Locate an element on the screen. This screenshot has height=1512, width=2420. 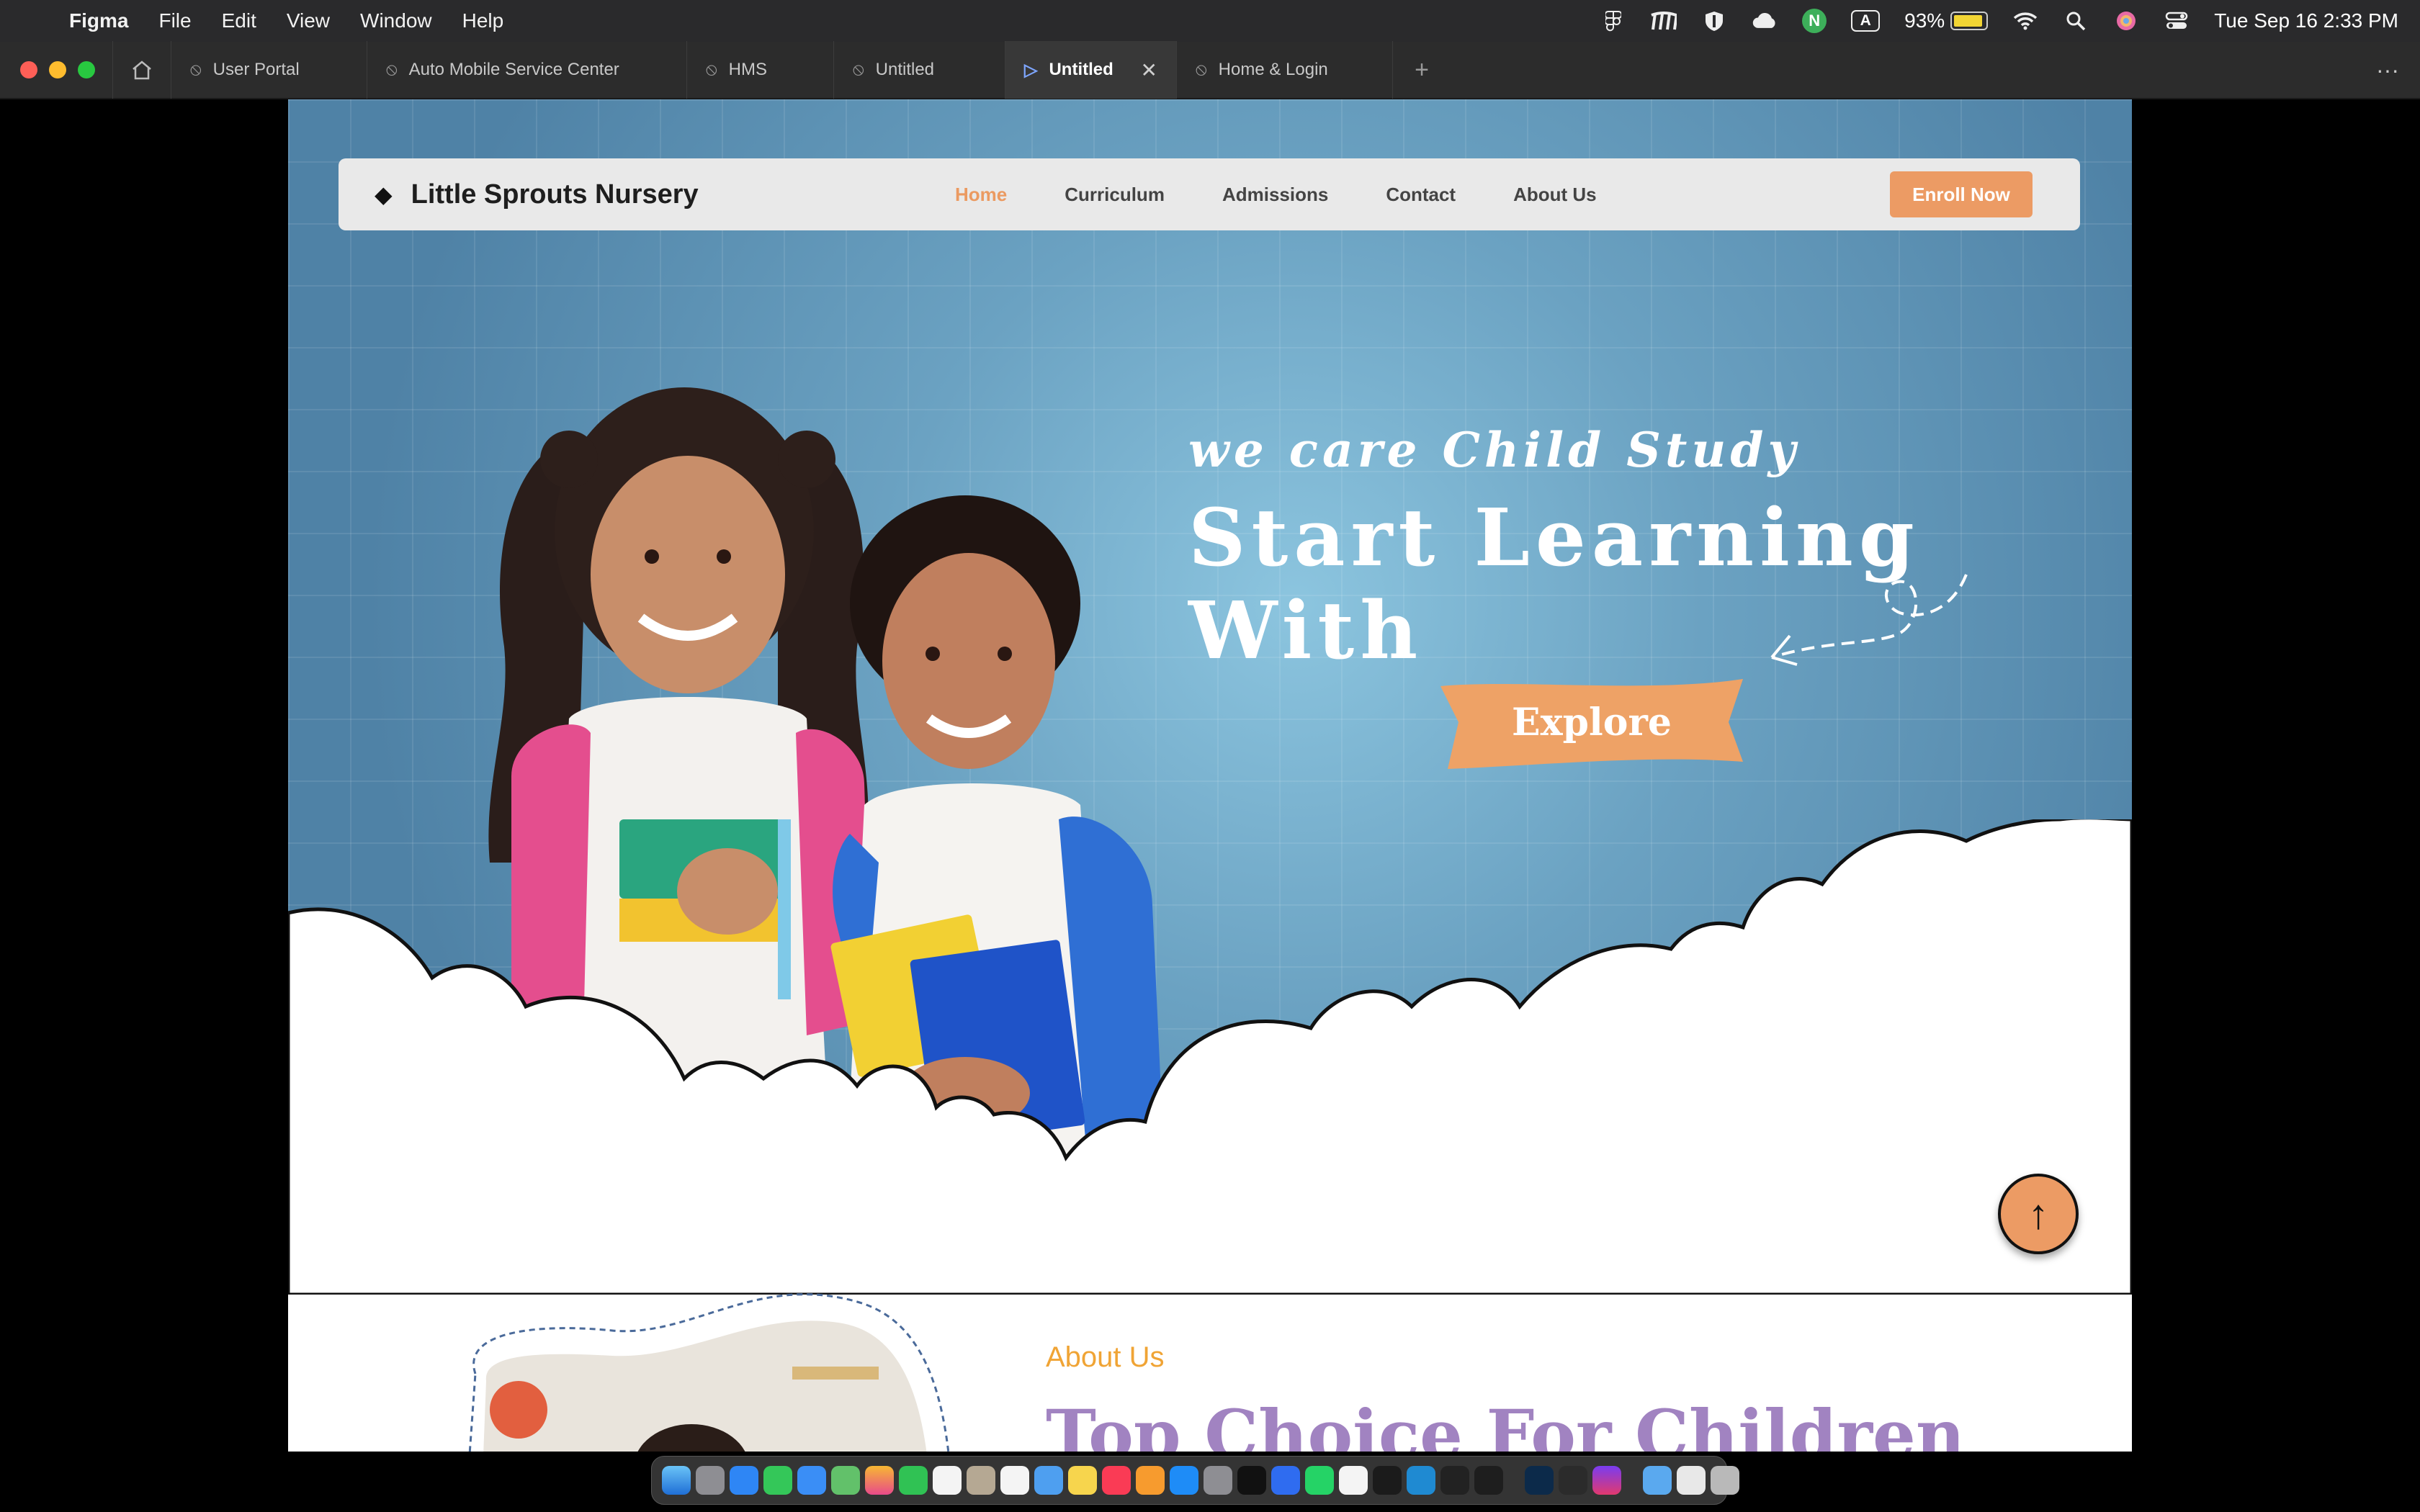
extension-icon is located at coordinates (1664, 21).